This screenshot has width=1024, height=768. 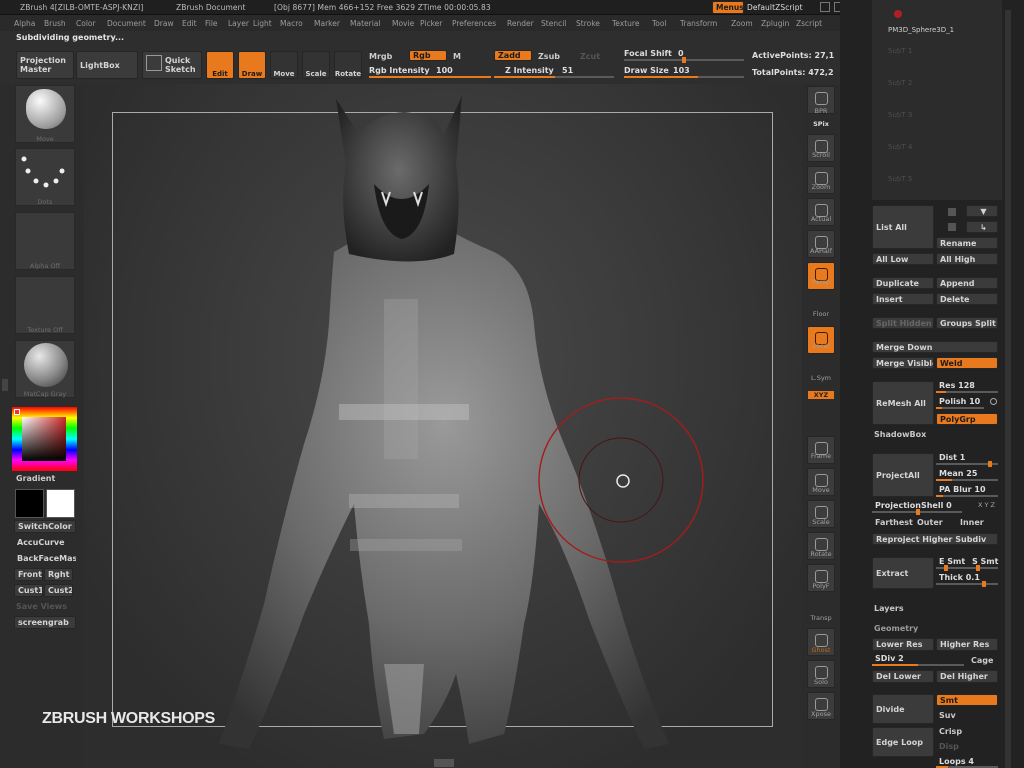 I want to click on all-low-button: All Low, so click(x=903, y=259).